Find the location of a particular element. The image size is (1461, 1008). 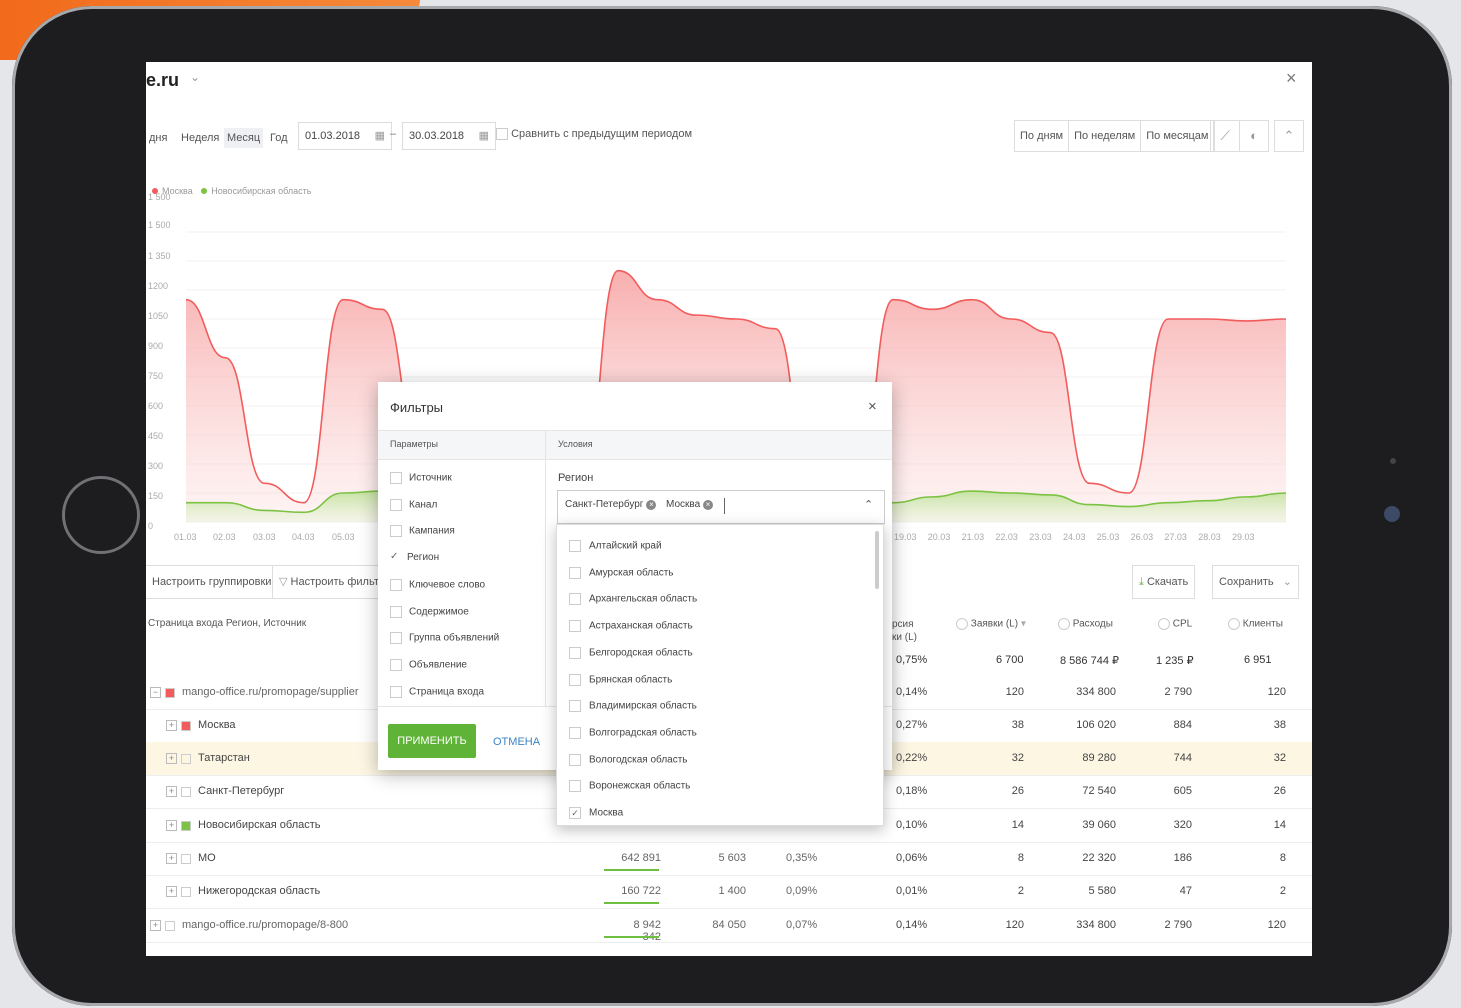

region-option: Алтайский край is located at coordinates (615, 546).